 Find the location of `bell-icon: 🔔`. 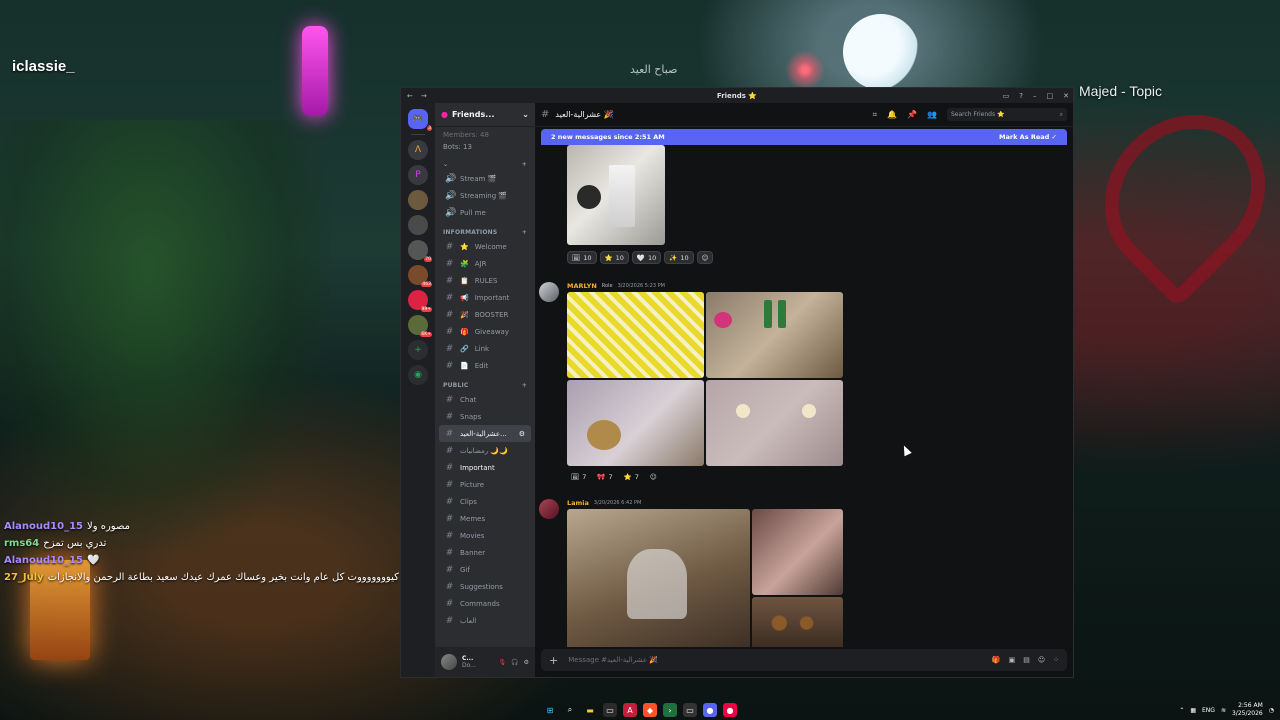

bell-icon: 🔔 is located at coordinates (892, 114).